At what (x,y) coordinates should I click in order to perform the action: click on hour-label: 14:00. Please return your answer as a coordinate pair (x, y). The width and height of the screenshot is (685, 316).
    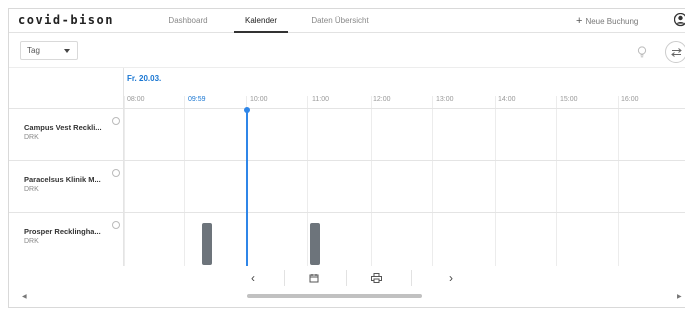
    Looking at the image, I should click on (507, 99).